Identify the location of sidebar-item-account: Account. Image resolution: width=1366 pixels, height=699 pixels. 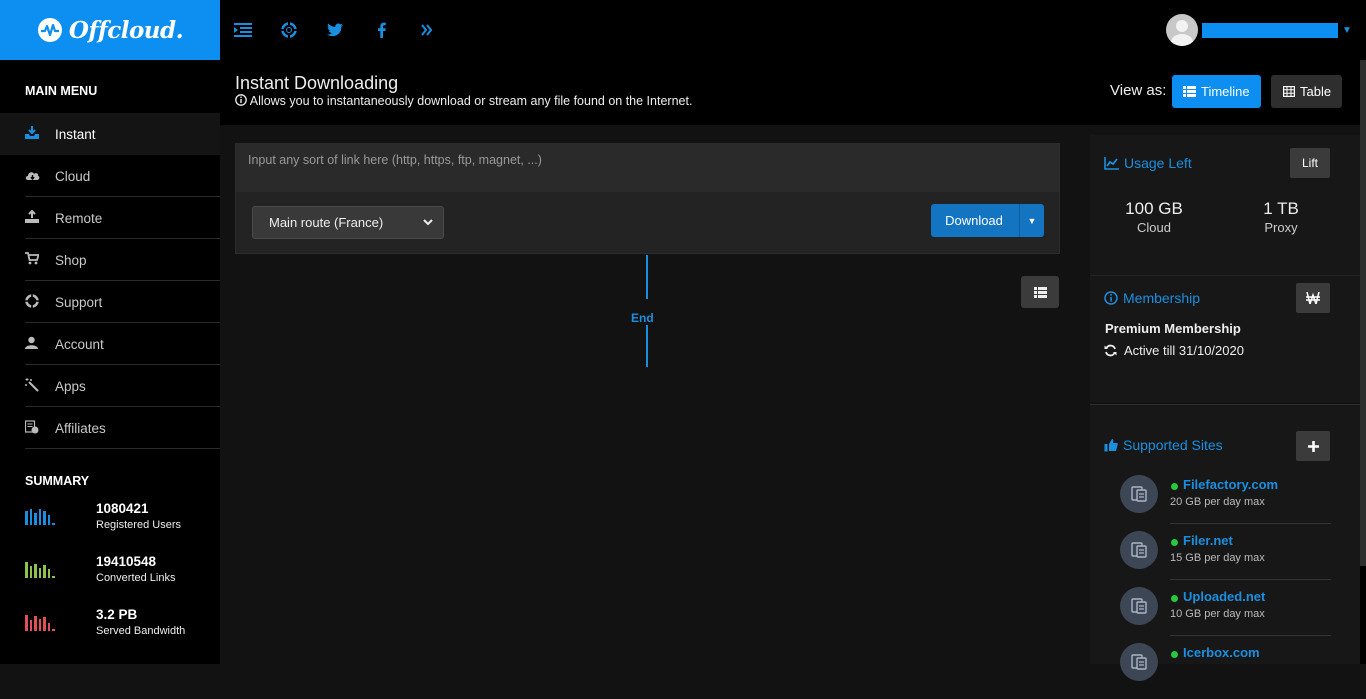
(110, 344).